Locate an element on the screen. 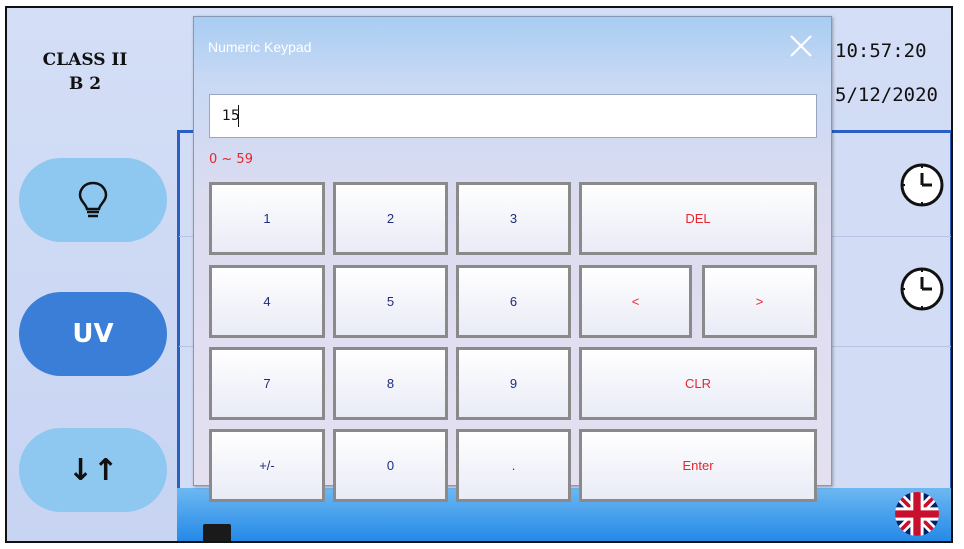  key-5: 5 is located at coordinates (390, 301).